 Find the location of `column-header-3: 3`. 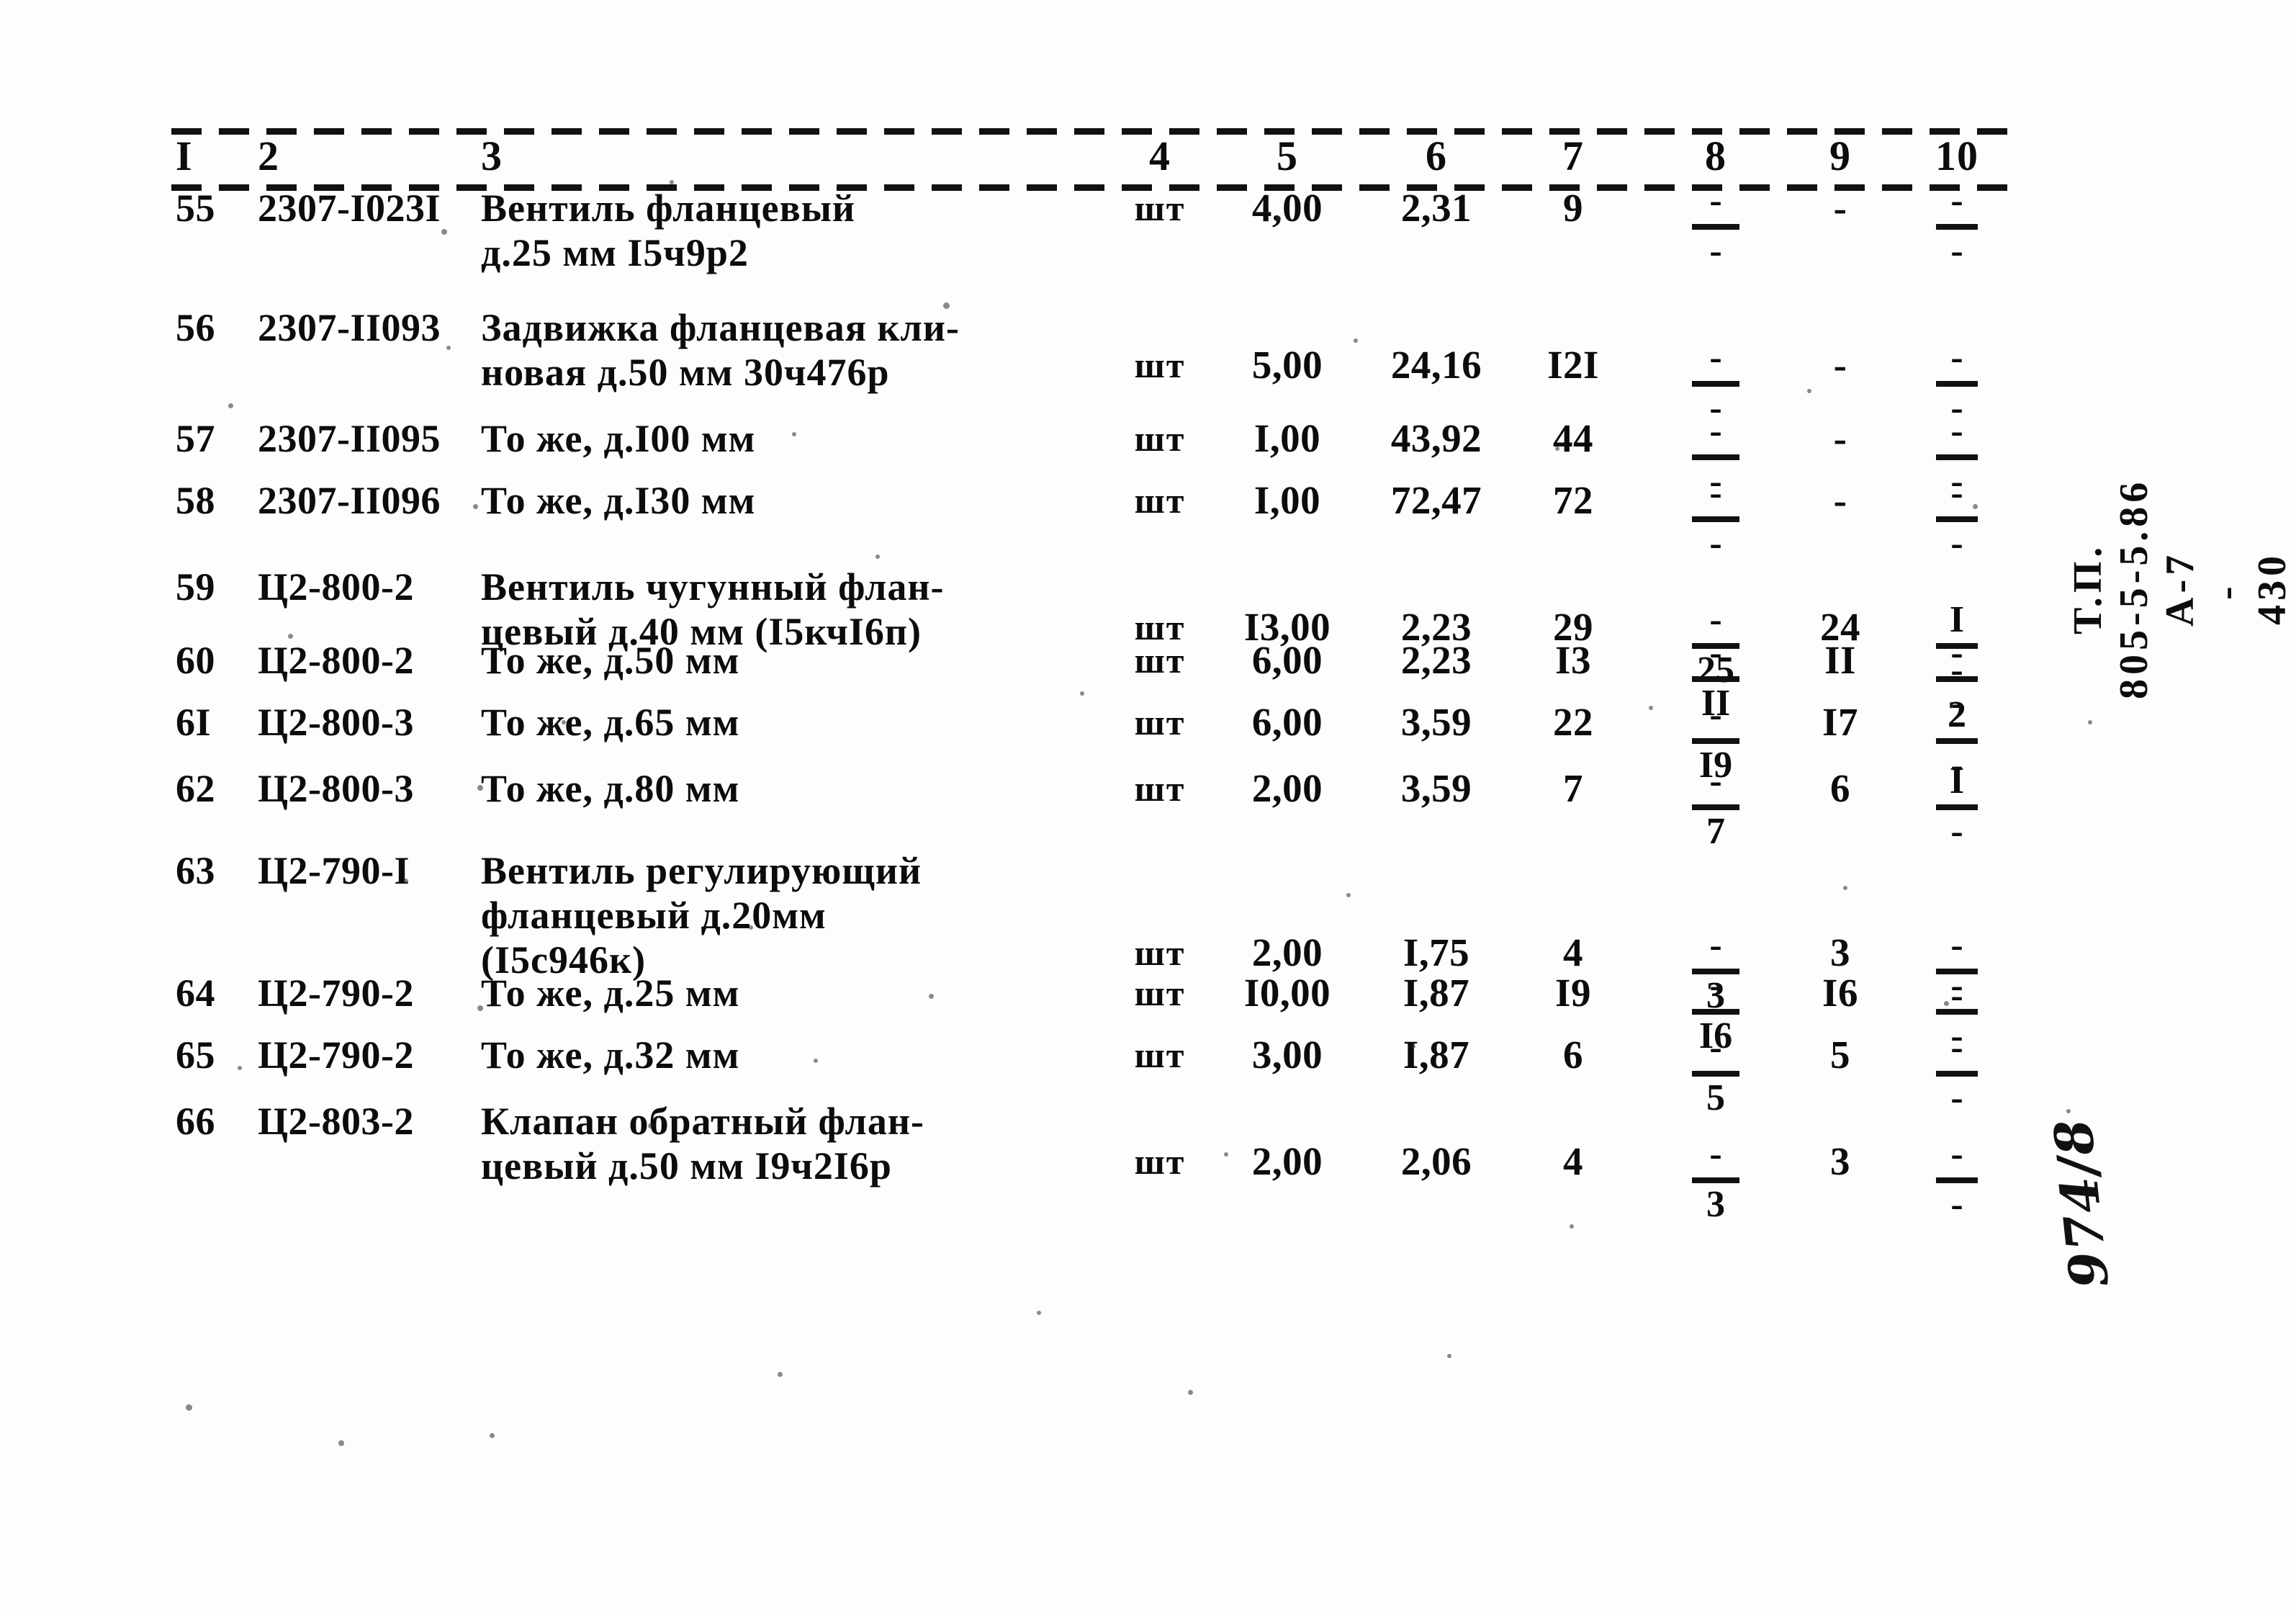

column-header-3: 3 is located at coordinates (492, 156).